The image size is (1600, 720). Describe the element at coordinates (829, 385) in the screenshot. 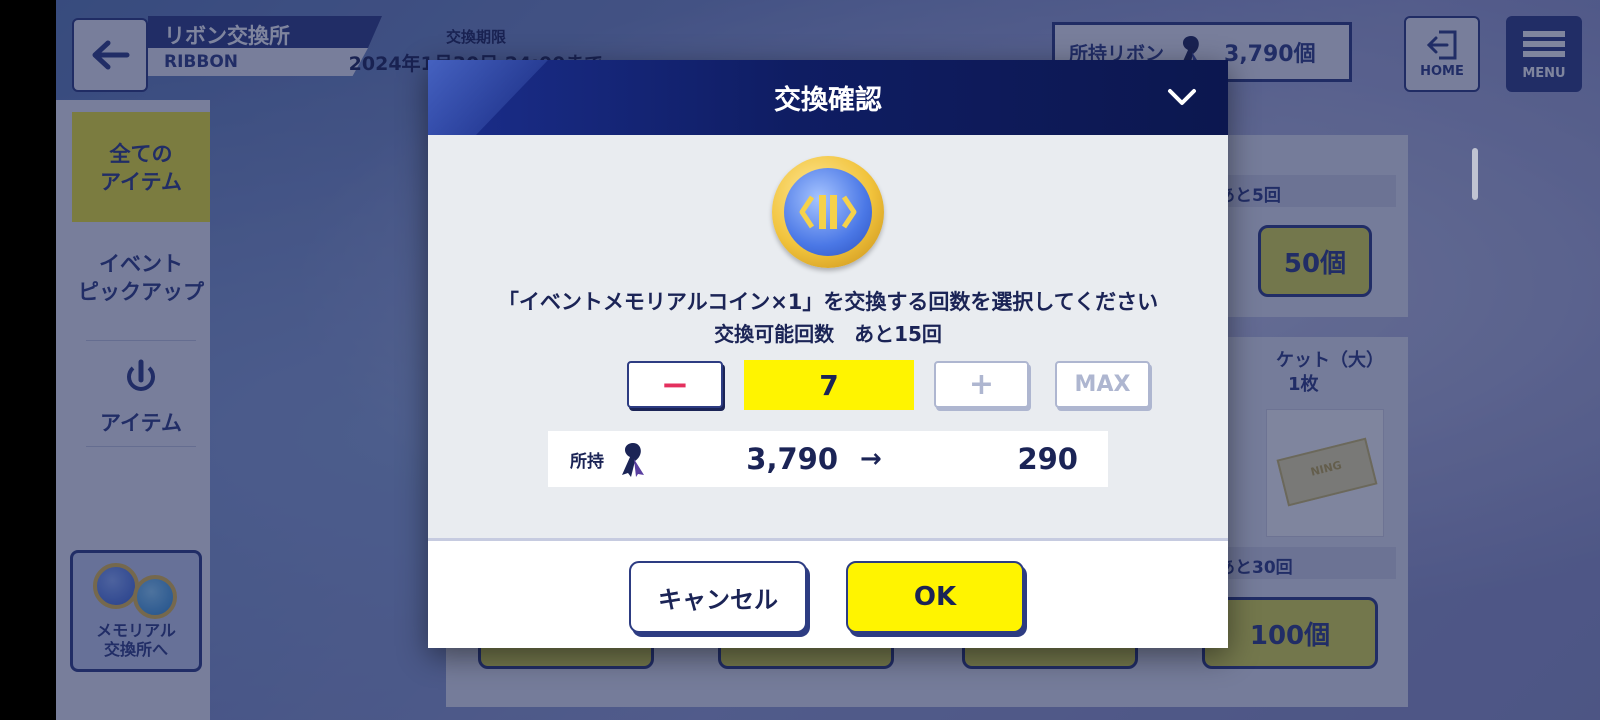

I see `quantity-value: 7` at that location.